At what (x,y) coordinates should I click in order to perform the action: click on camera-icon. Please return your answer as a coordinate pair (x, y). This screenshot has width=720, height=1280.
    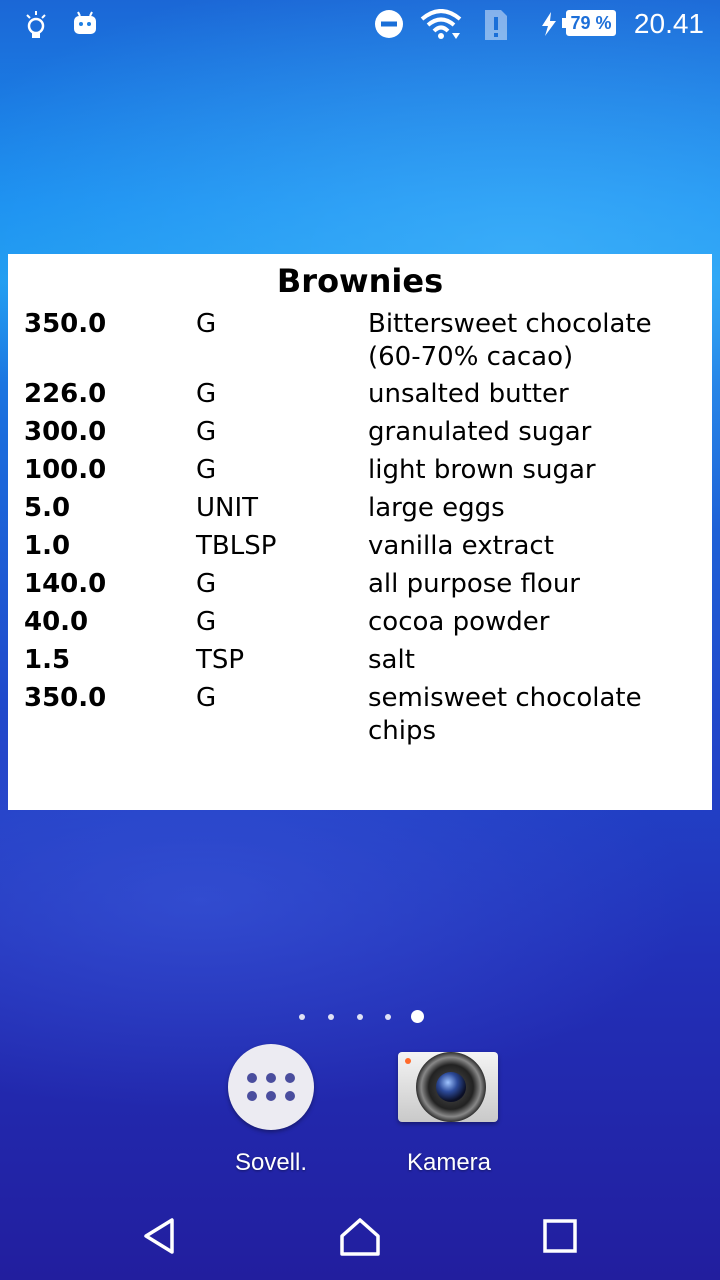
    Looking at the image, I should click on (448, 1087).